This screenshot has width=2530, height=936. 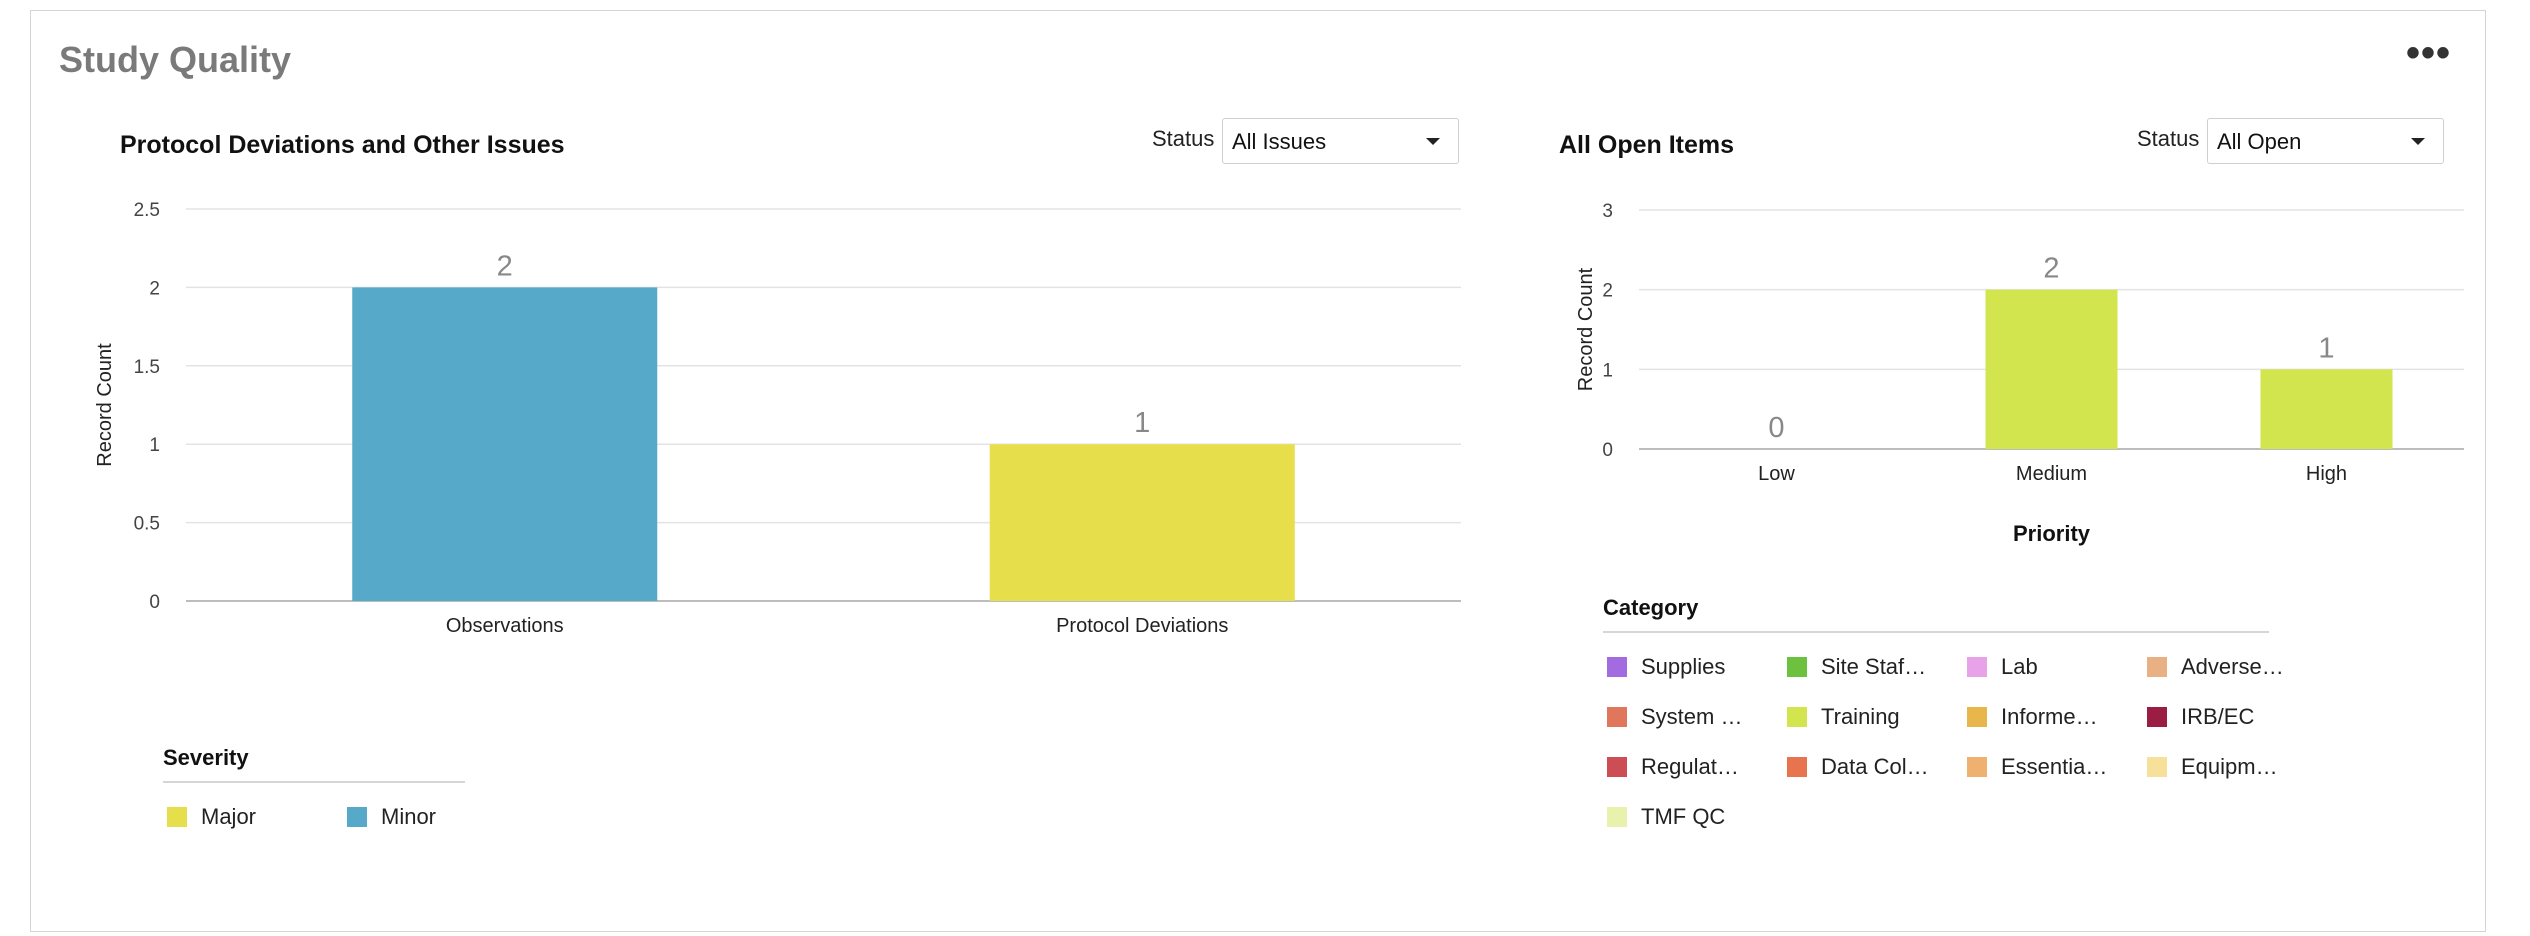 What do you see at coordinates (1142, 626) in the screenshot?
I see `left-chart-x-tick-label: Protocol Deviations` at bounding box center [1142, 626].